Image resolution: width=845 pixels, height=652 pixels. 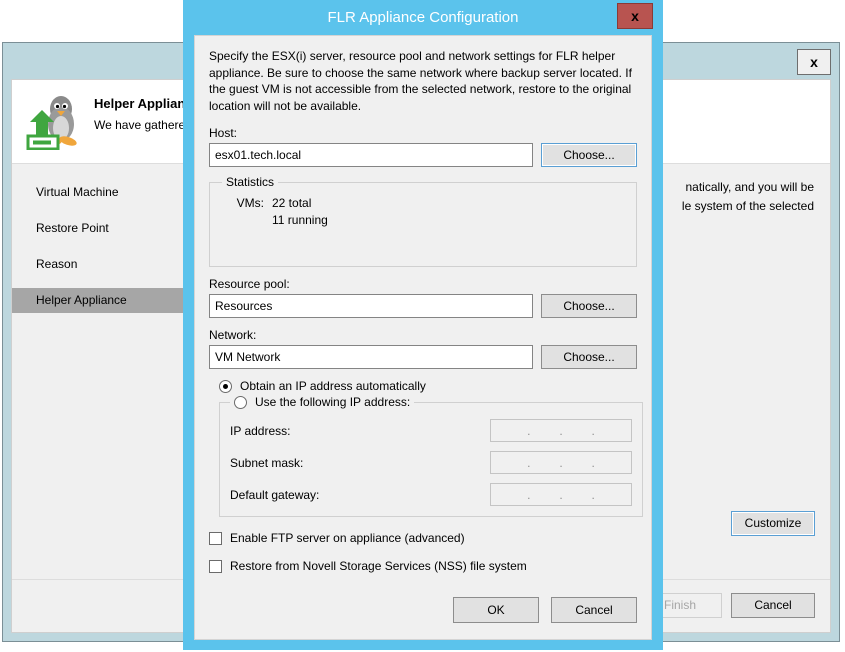 I want to click on radio-icon-obtain-ip-auto, so click(x=225, y=386).